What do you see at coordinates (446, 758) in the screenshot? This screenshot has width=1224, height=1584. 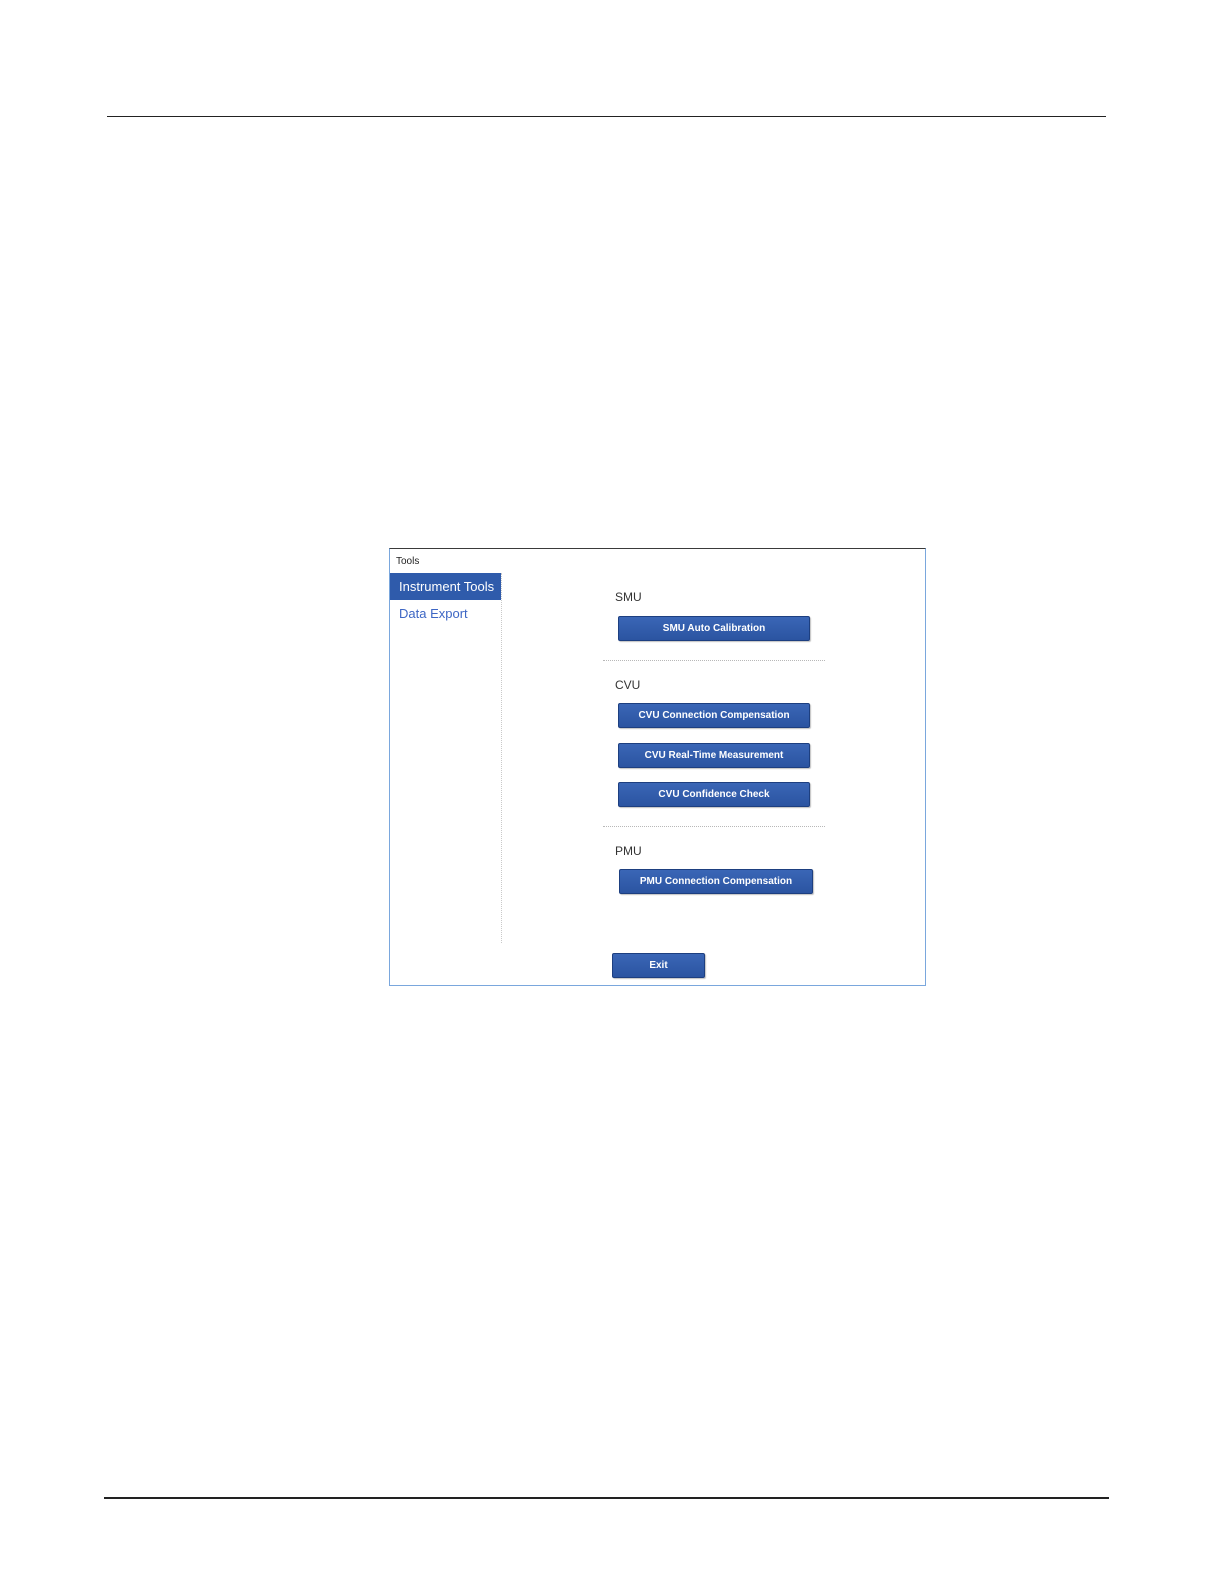 I see `sidebar: Instrument Tools Data Export` at bounding box center [446, 758].